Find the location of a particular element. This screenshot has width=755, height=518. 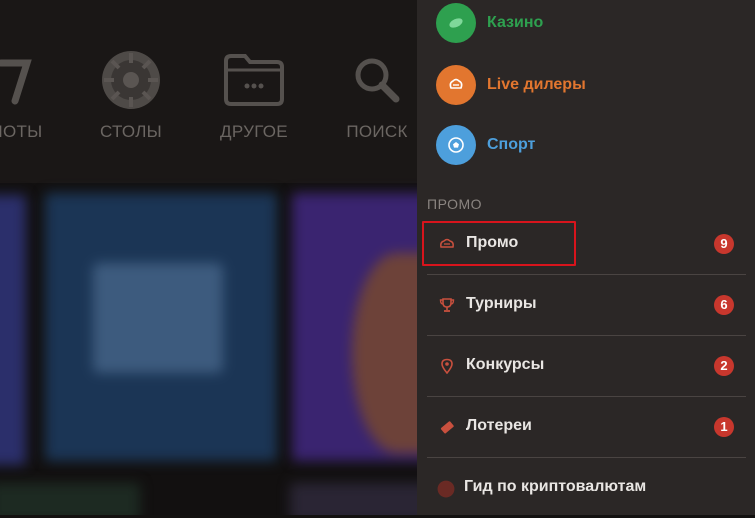

roulette-icon is located at coordinates (131, 80).